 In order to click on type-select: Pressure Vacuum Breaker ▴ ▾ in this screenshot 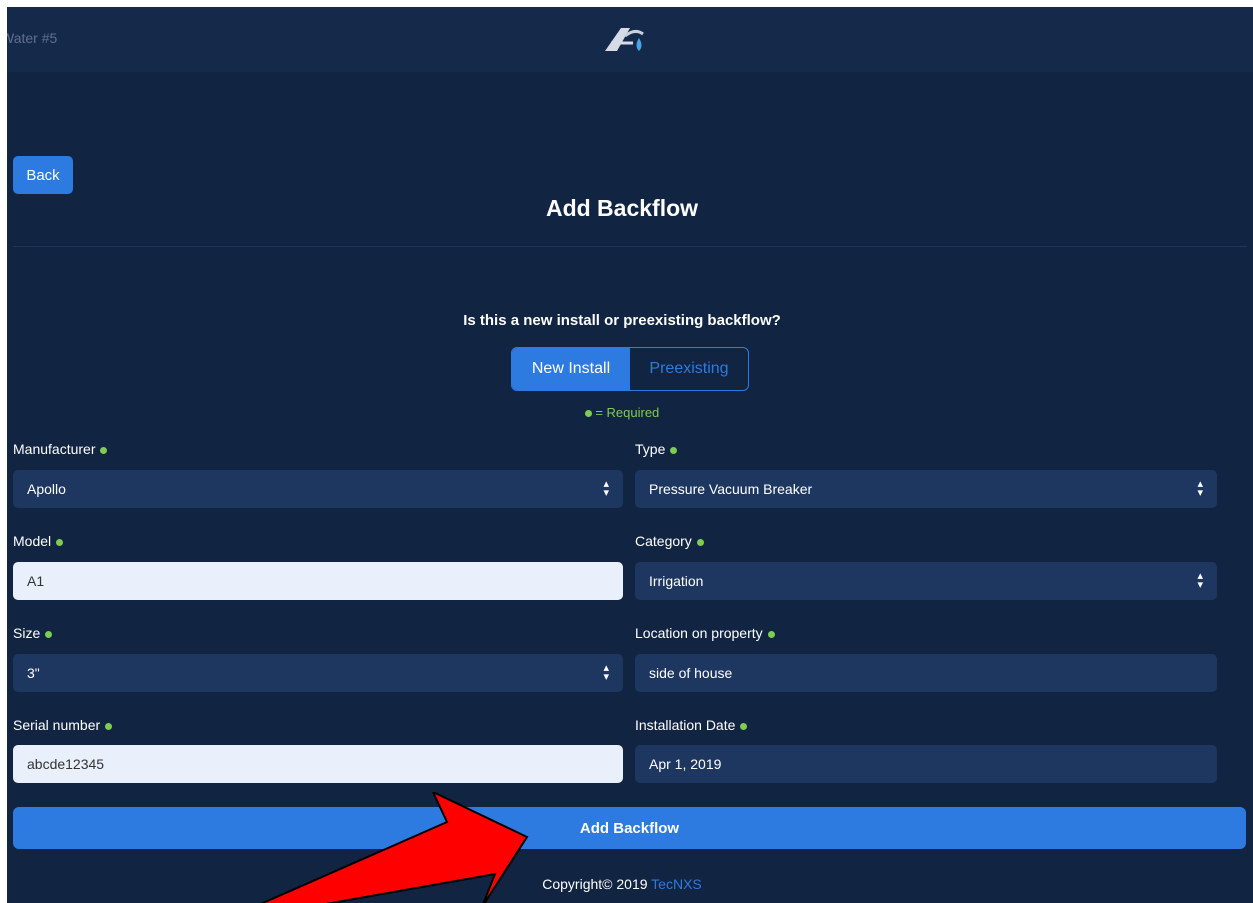, I will do `click(926, 489)`.